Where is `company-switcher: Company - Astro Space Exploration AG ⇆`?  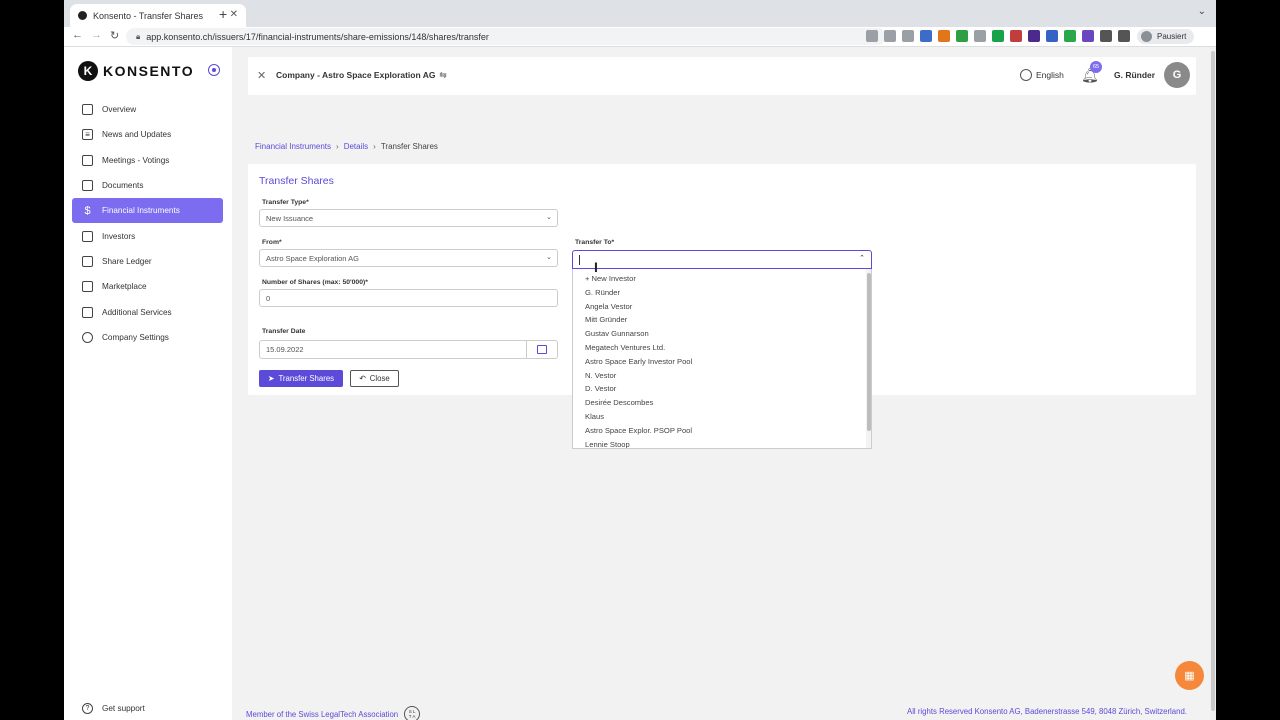 company-switcher: Company - Astro Space Exploration AG ⇆ is located at coordinates (361, 75).